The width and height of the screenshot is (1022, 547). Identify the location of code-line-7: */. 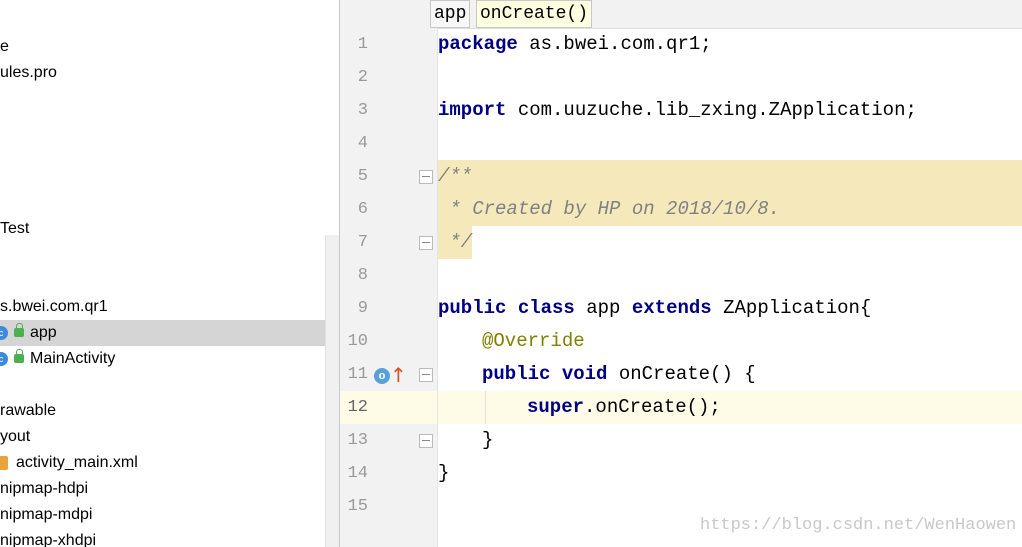
(455, 242).